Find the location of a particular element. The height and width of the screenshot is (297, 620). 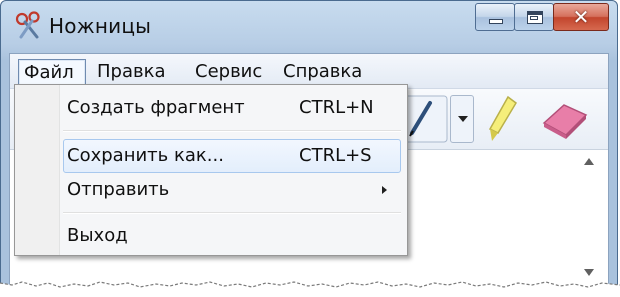

menu-item-new-snip: Создать фрагмент CTRL+N is located at coordinates (232, 108).